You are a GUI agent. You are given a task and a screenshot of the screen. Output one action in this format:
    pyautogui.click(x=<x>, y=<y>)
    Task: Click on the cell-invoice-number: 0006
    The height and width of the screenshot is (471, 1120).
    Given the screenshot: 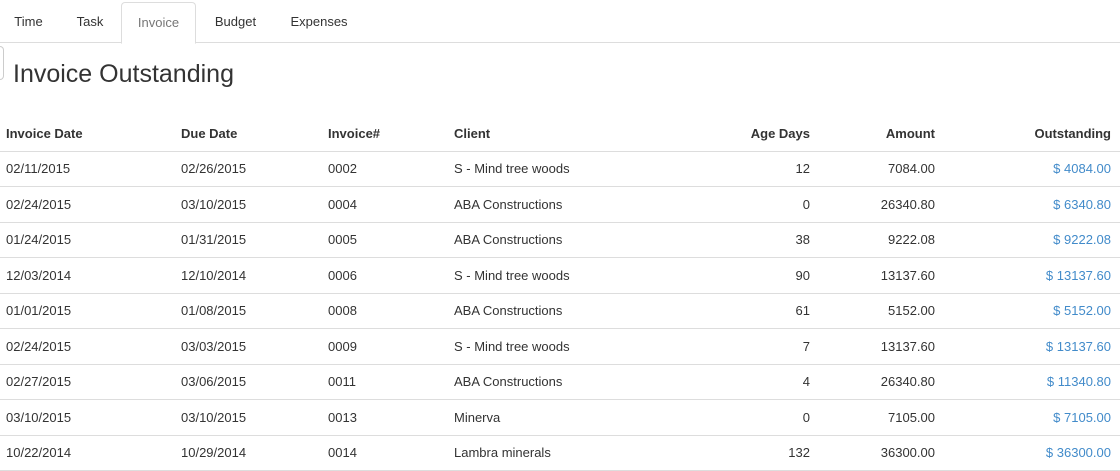 What is the action you would take?
    pyautogui.click(x=385, y=275)
    